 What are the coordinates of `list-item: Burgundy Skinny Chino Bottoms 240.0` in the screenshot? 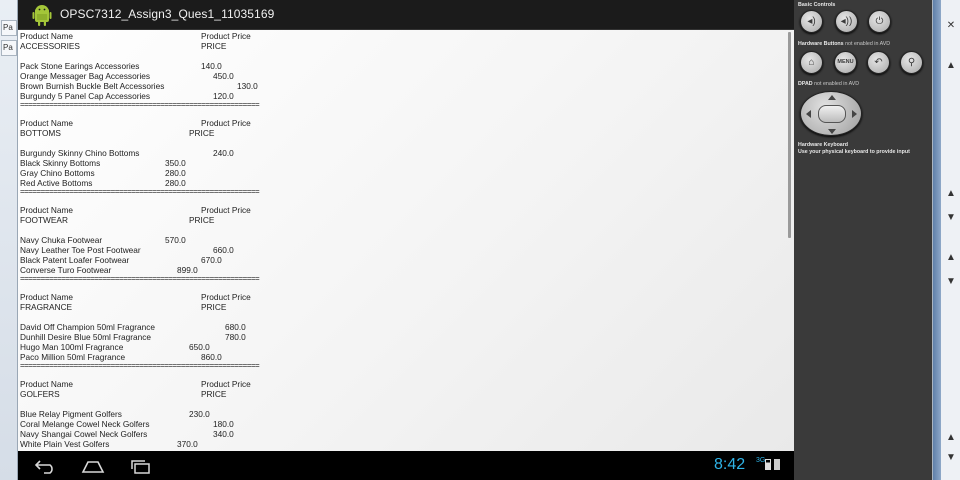 It's located at (390, 153).